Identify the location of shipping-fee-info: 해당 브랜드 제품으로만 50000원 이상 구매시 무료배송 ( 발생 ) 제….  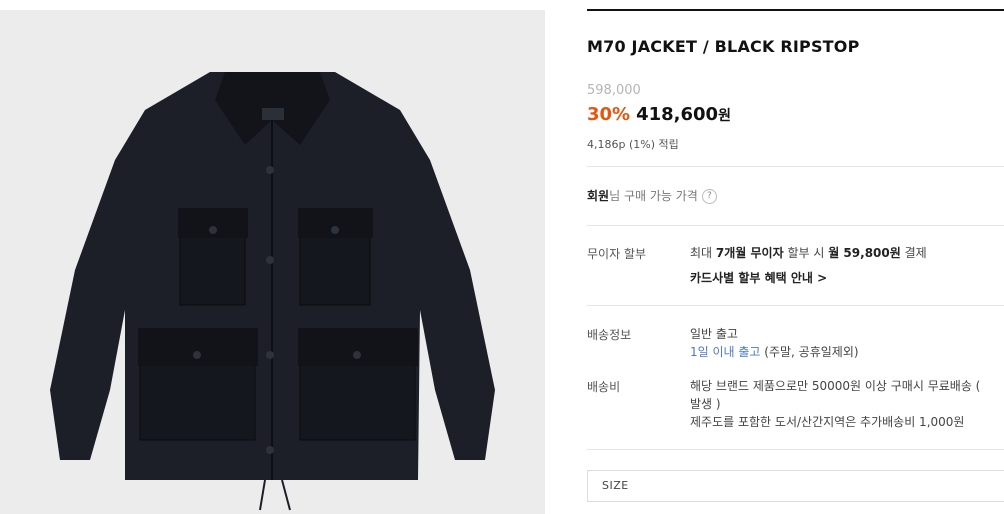
(835, 404).